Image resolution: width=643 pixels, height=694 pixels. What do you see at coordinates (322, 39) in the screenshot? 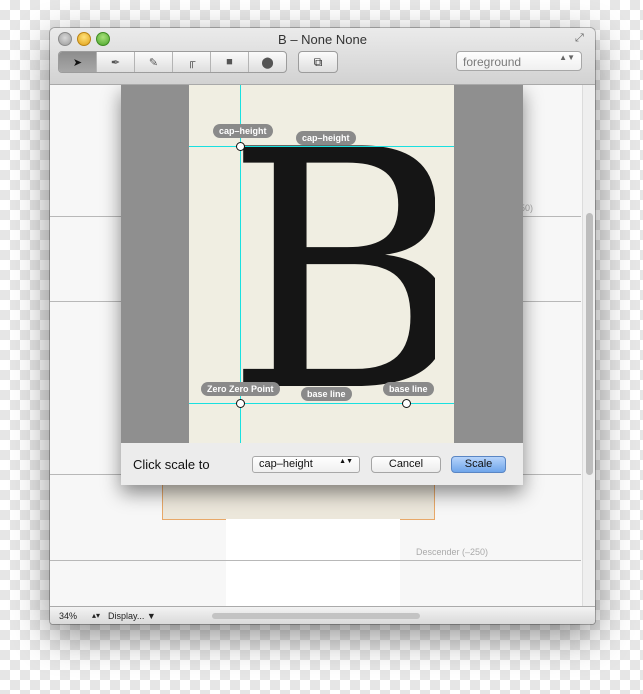
I see `window-title: B – None None` at bounding box center [322, 39].